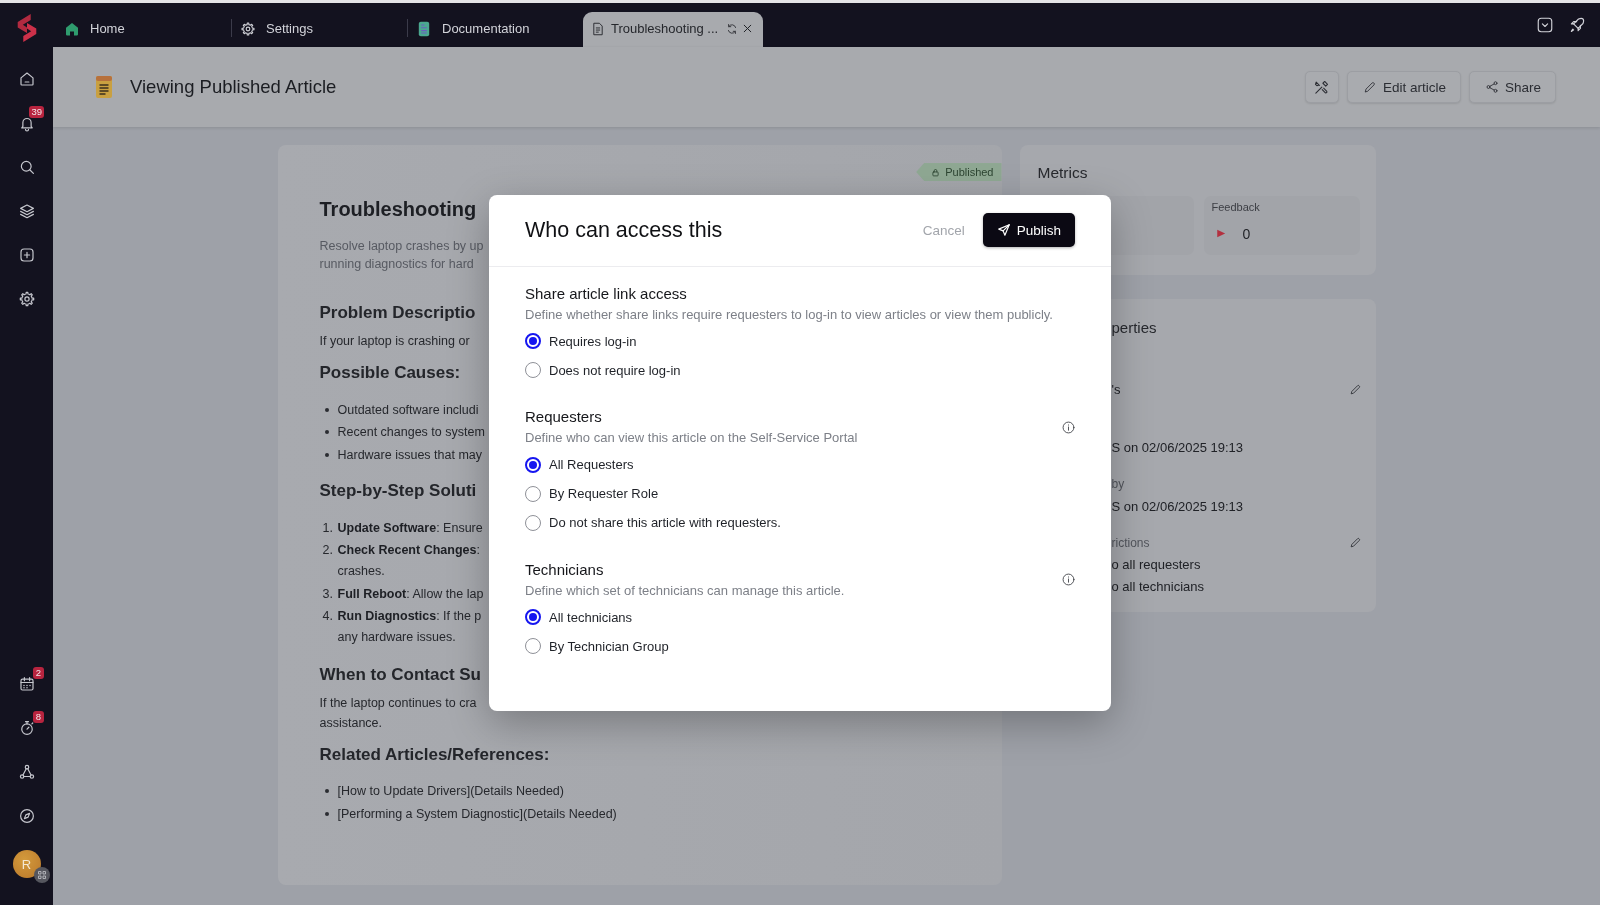  Describe the element at coordinates (624, 230) in the screenshot. I see `dialog-title: Who can access this` at that location.